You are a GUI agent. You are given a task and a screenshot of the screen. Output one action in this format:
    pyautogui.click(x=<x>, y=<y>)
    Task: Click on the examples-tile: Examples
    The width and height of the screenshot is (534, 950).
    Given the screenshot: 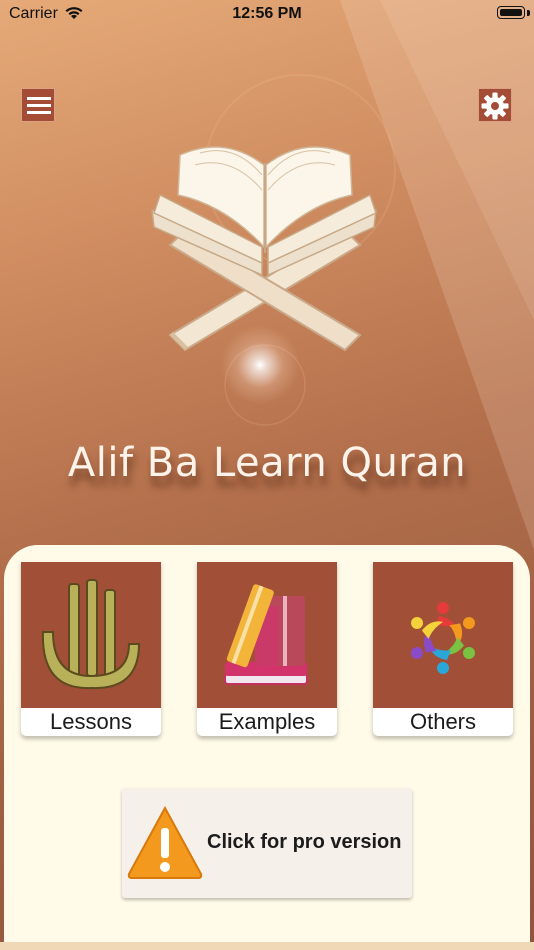 What is the action you would take?
    pyautogui.click(x=267, y=649)
    